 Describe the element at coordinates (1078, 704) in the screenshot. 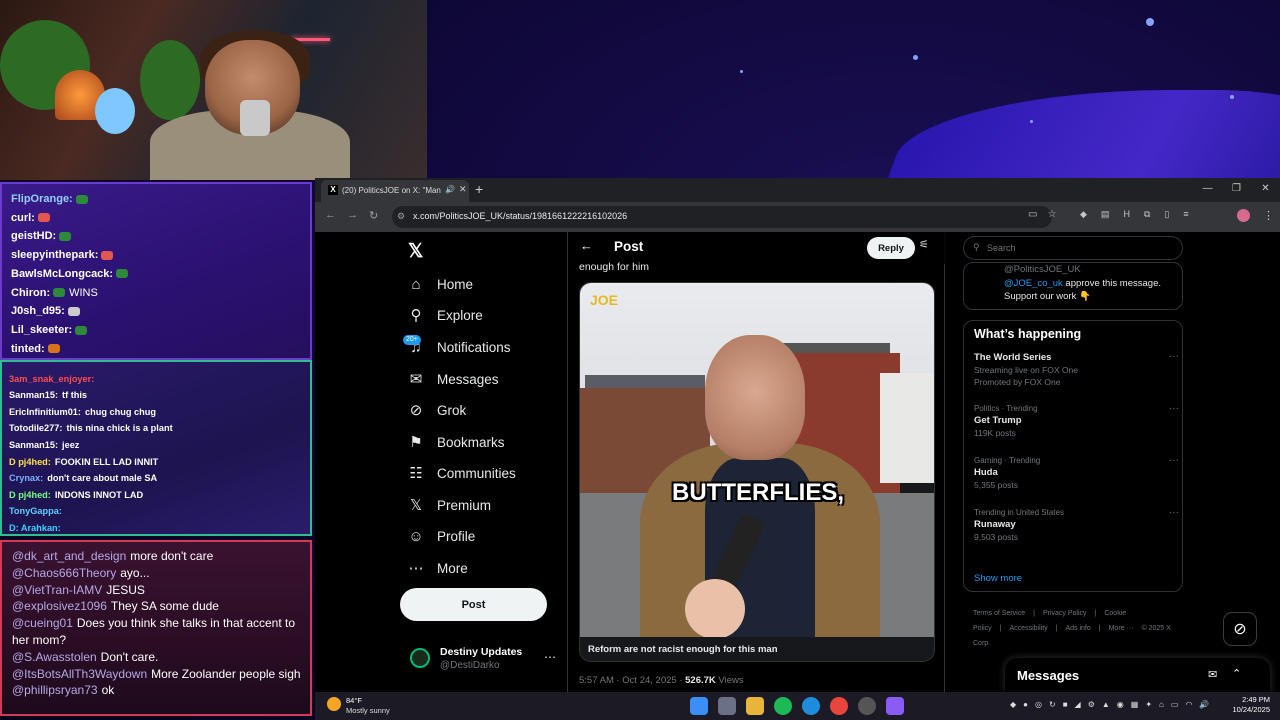

I see `tray-icon: ◢` at that location.